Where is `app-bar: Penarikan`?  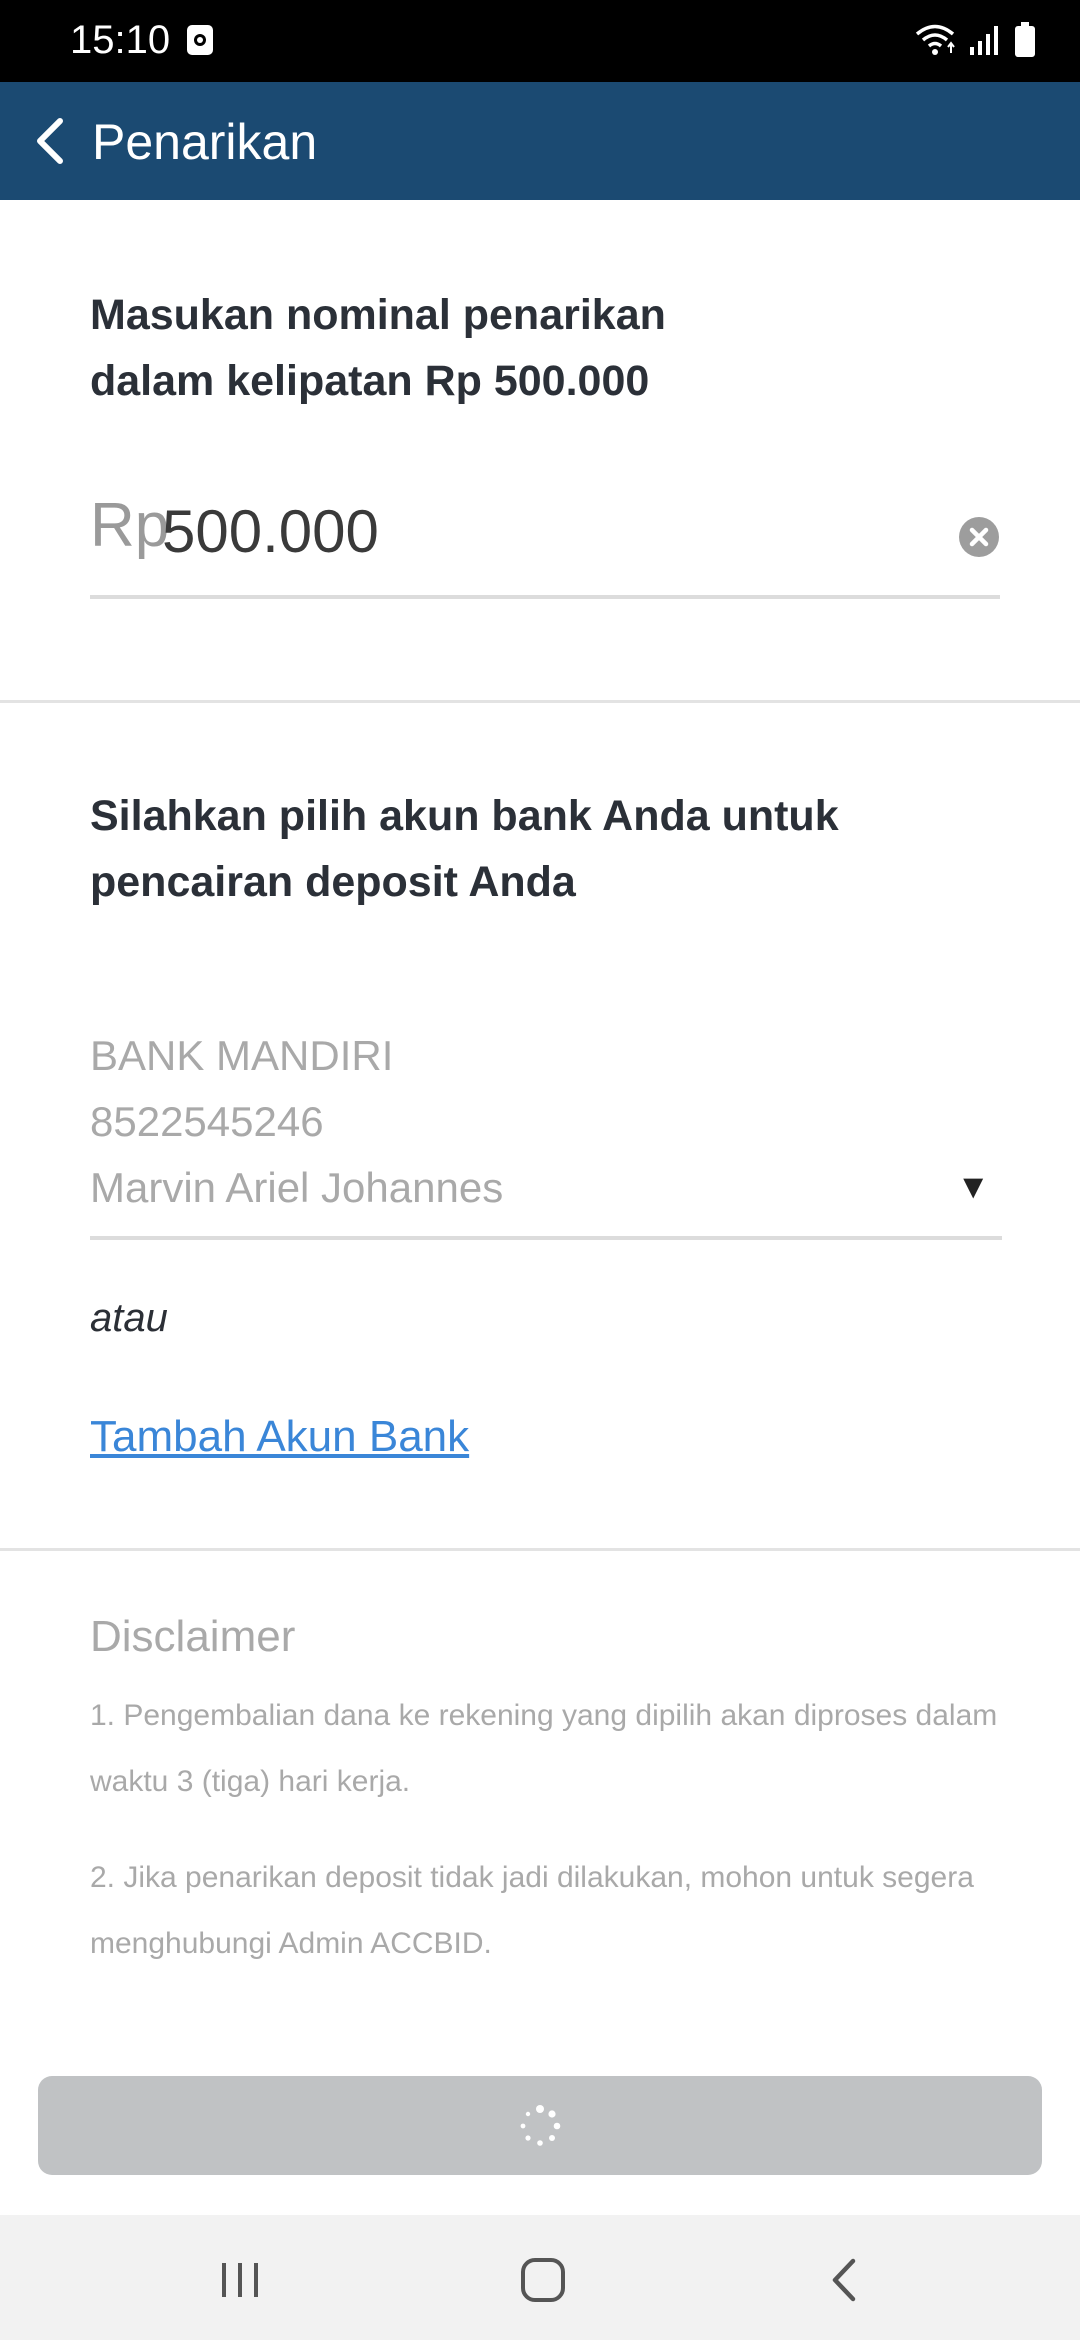
app-bar: Penarikan is located at coordinates (540, 141).